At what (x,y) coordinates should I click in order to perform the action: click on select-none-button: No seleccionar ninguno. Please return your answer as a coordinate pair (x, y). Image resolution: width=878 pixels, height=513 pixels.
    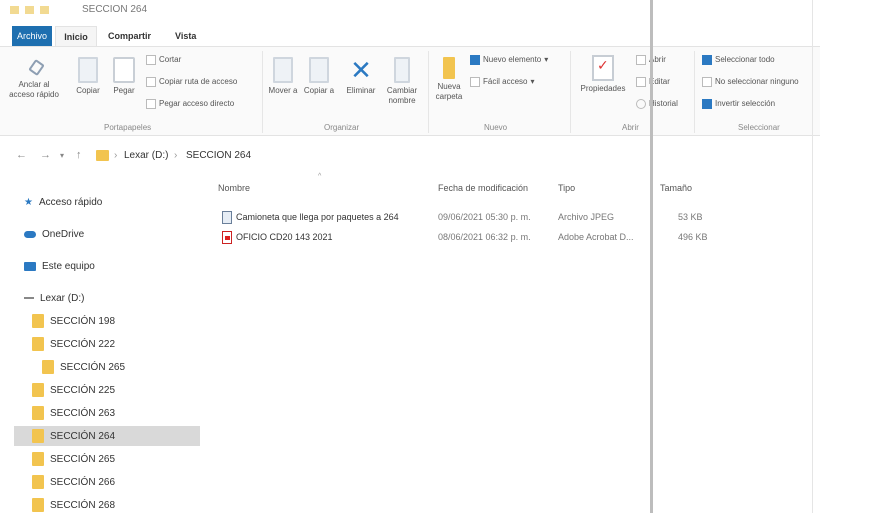
    Looking at the image, I should click on (750, 82).